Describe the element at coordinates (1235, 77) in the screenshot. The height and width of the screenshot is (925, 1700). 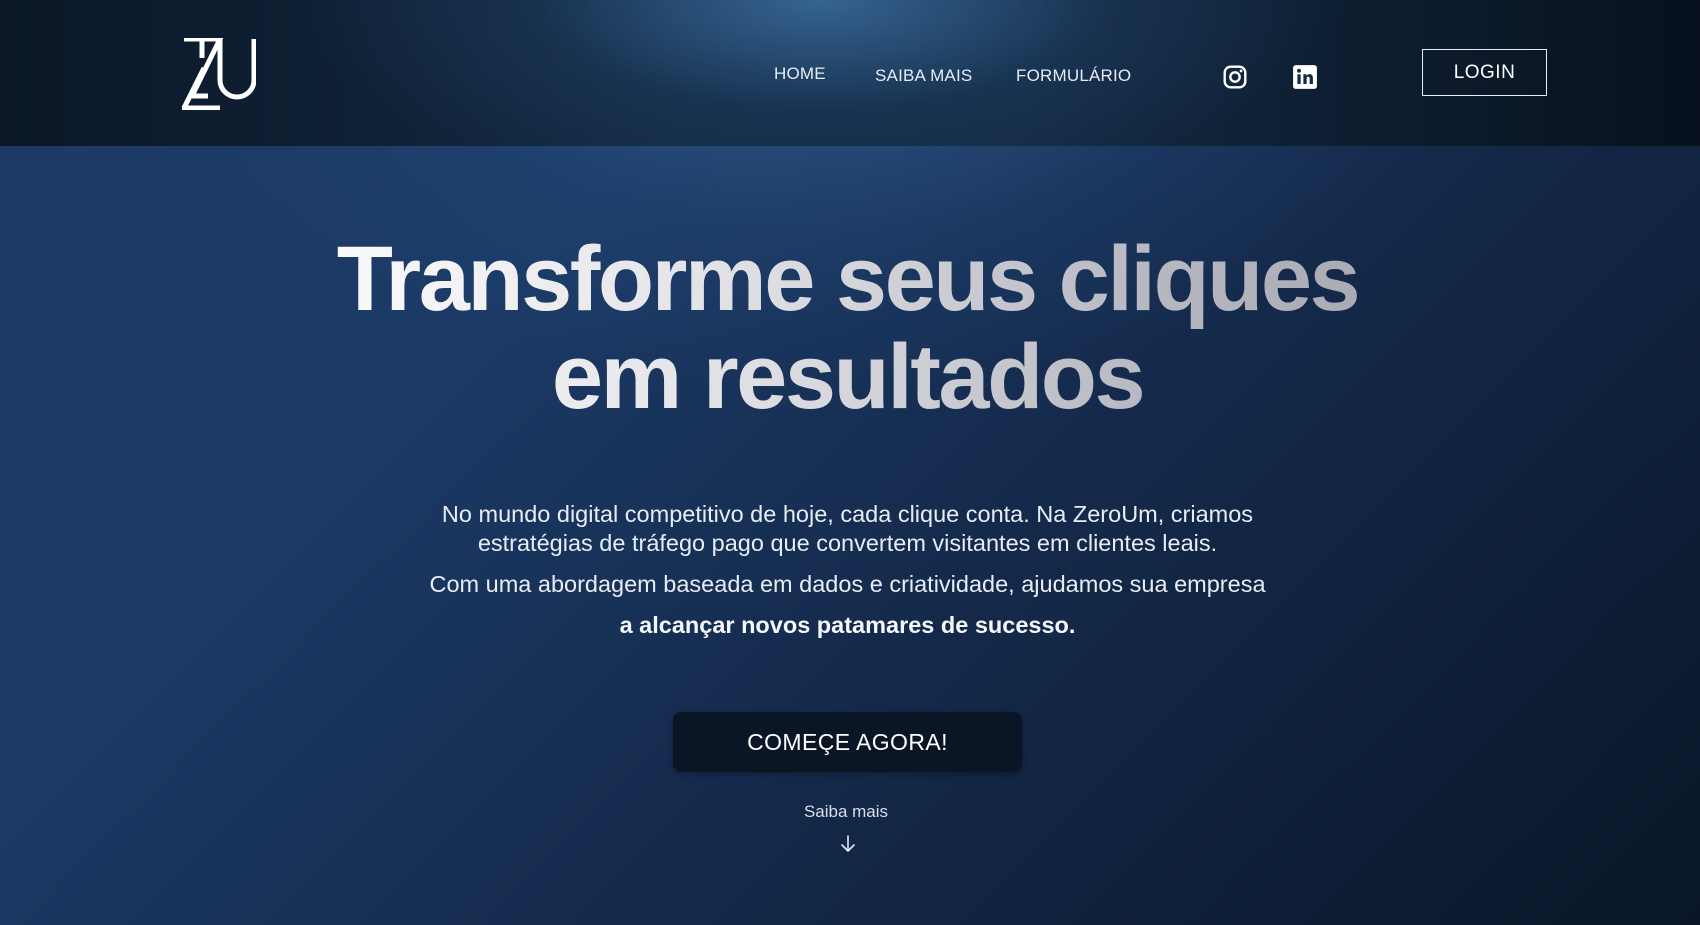
I see `instagram-icon` at that location.